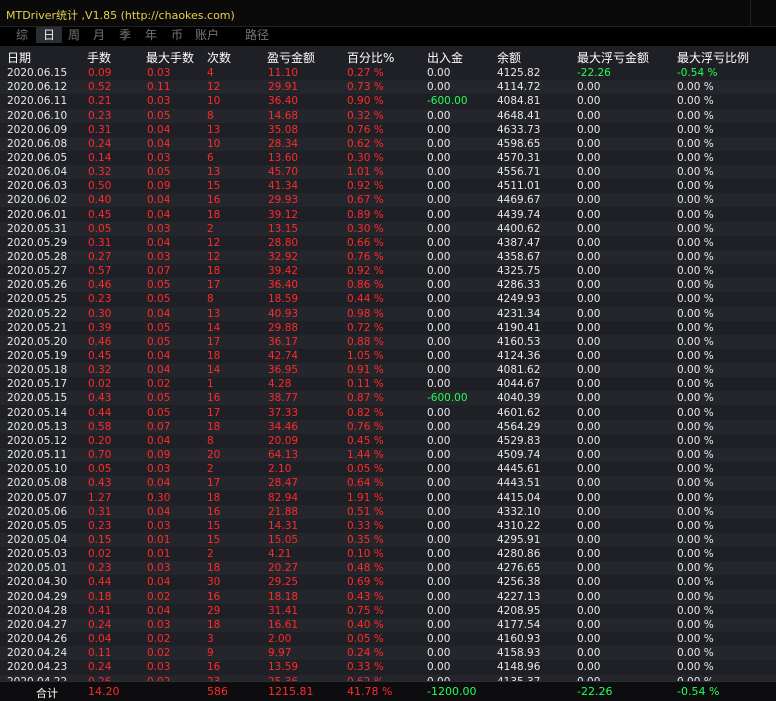 Image resolution: width=776 pixels, height=701 pixels. Describe the element at coordinates (19, 57) in the screenshot. I see `col-date: 日期` at that location.